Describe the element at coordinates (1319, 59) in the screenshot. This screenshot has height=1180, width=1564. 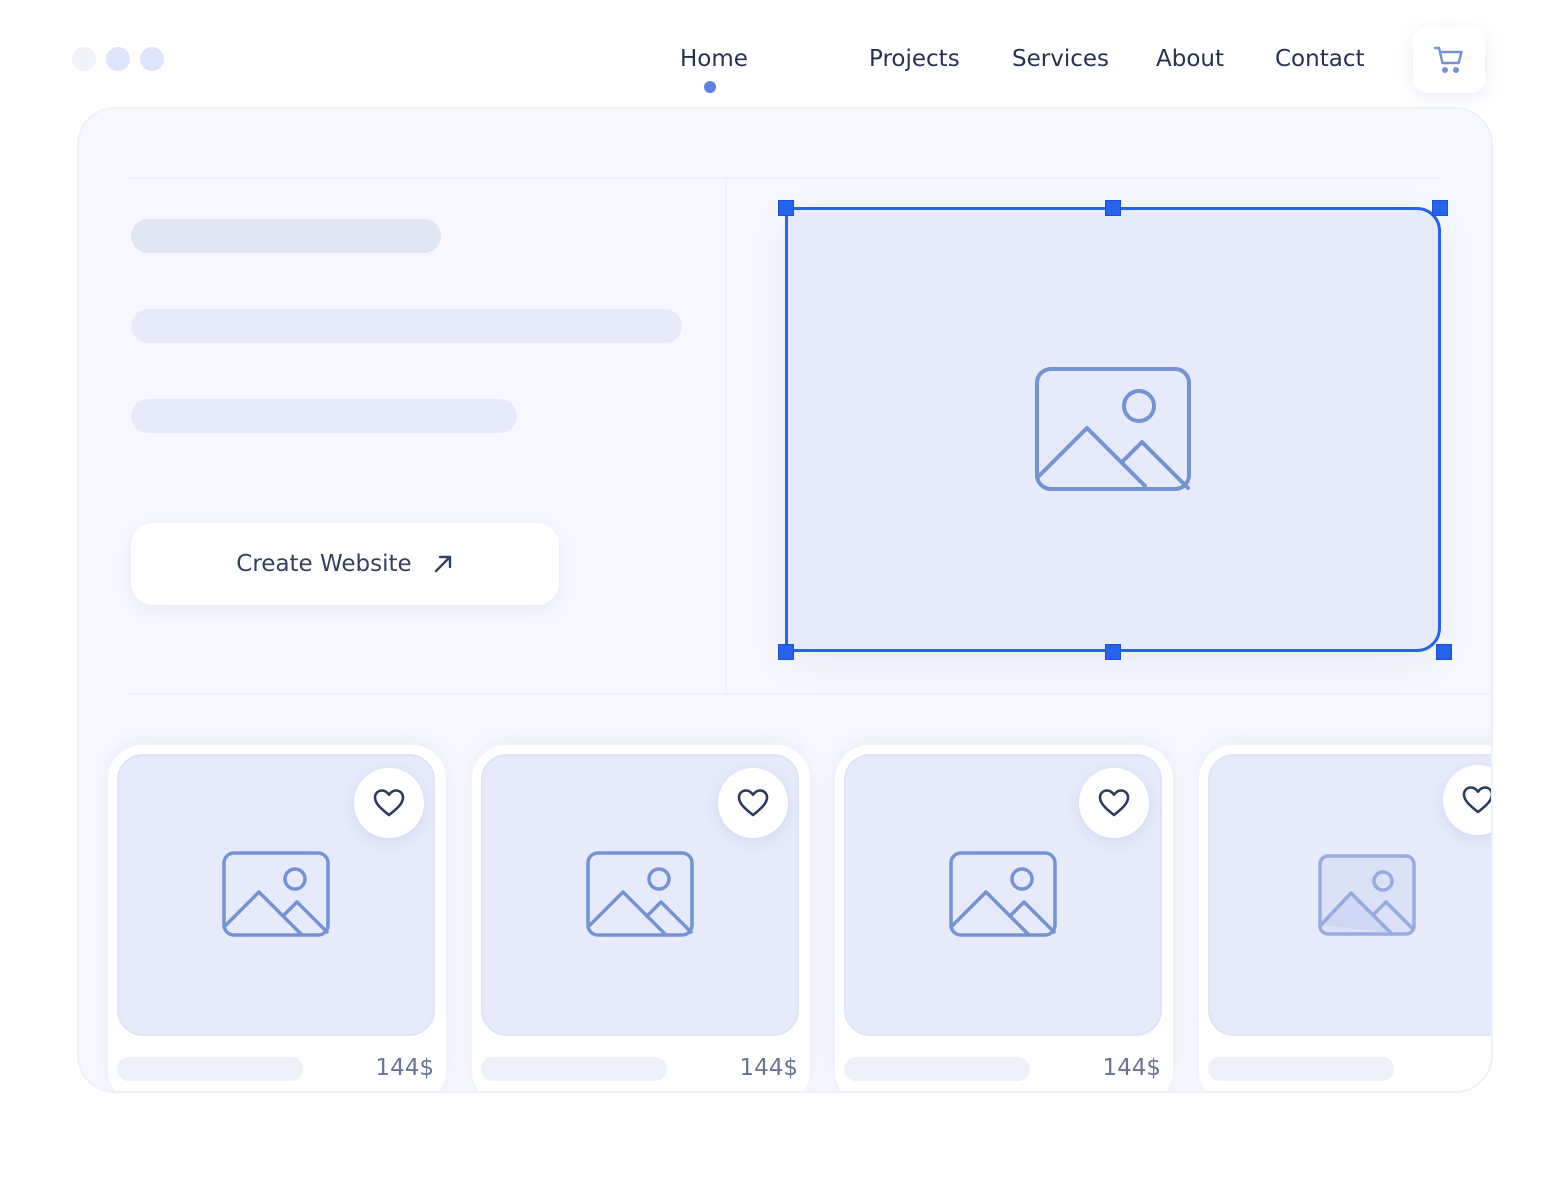
I see `nav-contact: Contact` at that location.